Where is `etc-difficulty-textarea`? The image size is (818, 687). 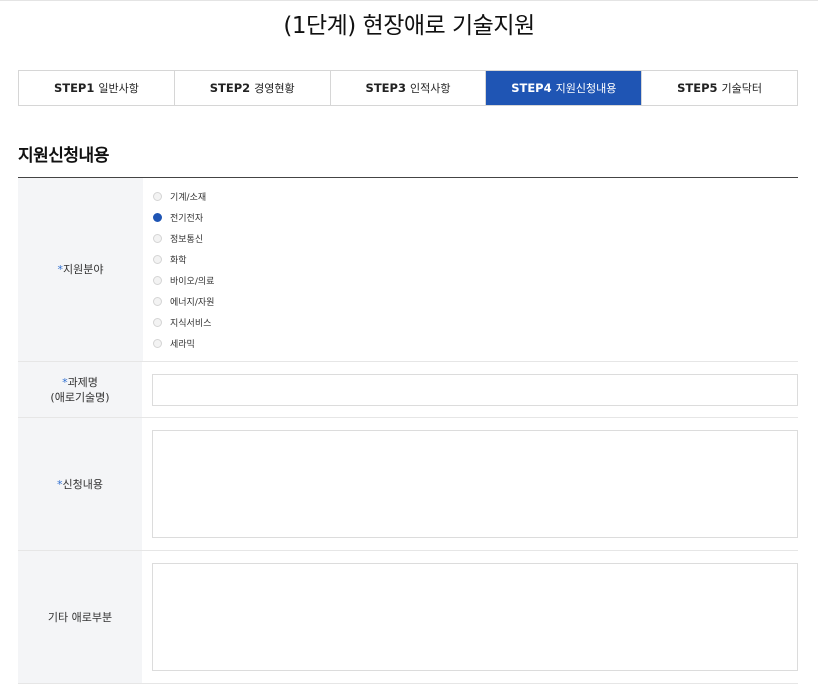
etc-difficulty-textarea is located at coordinates (475, 617).